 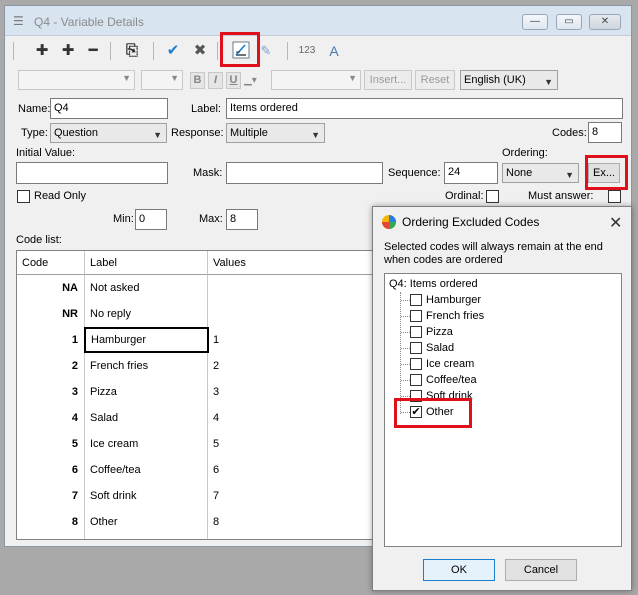 What do you see at coordinates (146, 522) in the screenshot?
I see `label-cell: Other` at bounding box center [146, 522].